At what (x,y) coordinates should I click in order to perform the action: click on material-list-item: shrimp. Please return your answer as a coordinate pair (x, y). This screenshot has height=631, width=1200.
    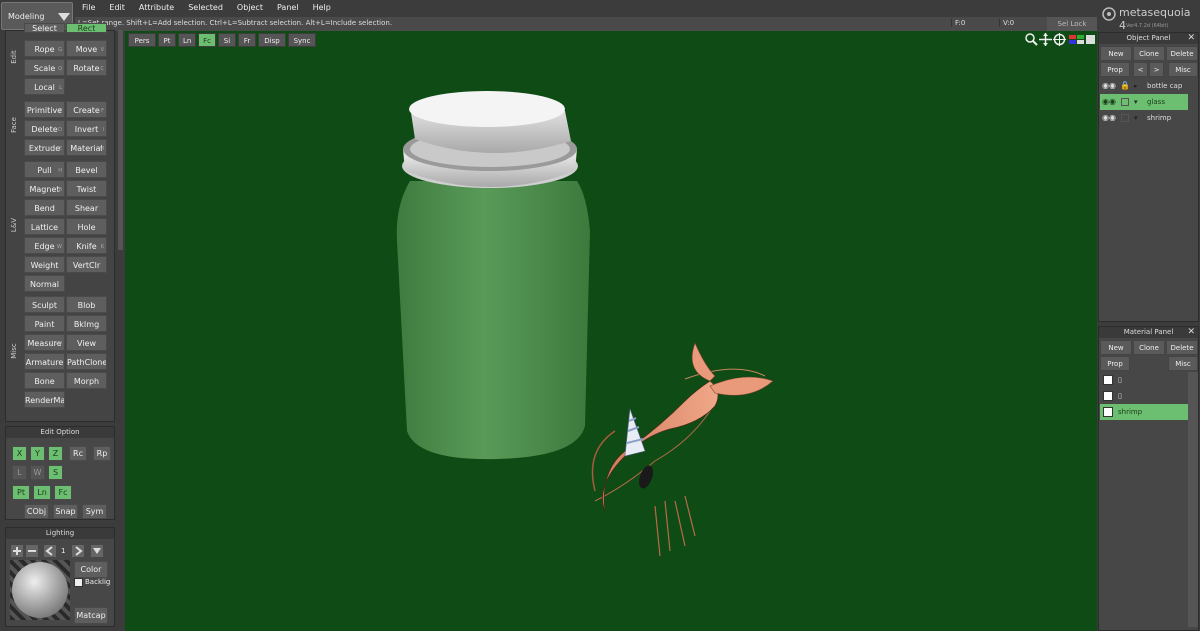
    Looking at the image, I should click on (1144, 412).